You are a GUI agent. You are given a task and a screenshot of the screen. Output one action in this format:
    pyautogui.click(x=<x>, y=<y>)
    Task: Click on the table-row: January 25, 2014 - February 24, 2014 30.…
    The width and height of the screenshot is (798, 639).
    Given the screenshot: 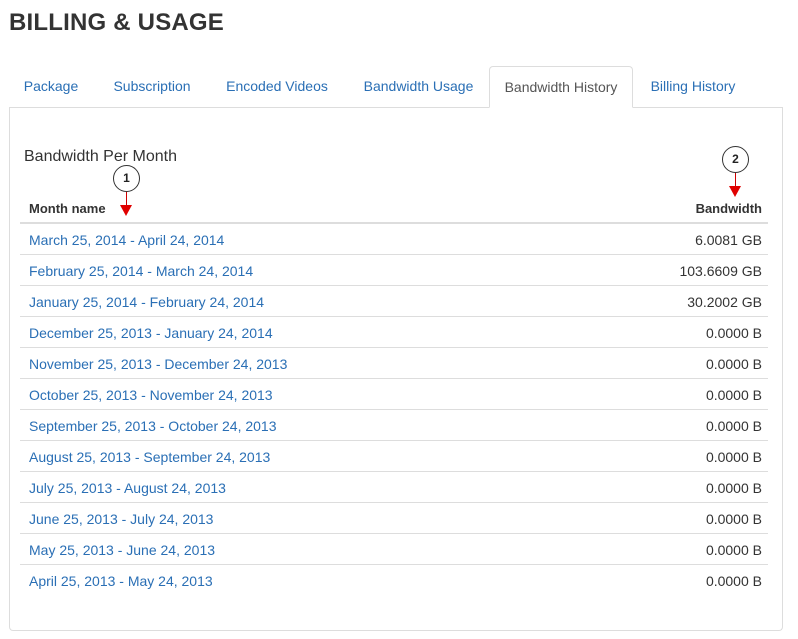 What is the action you would take?
    pyautogui.click(x=394, y=301)
    